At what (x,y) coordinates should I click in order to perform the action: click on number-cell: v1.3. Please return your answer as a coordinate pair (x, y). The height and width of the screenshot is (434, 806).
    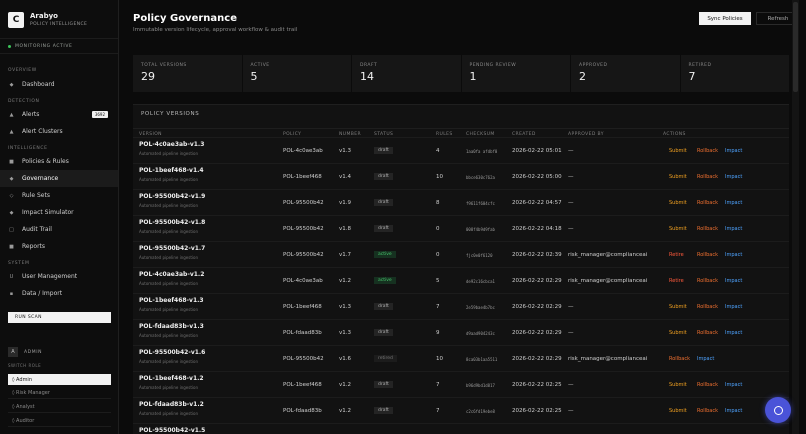
    Looking at the image, I should click on (345, 333).